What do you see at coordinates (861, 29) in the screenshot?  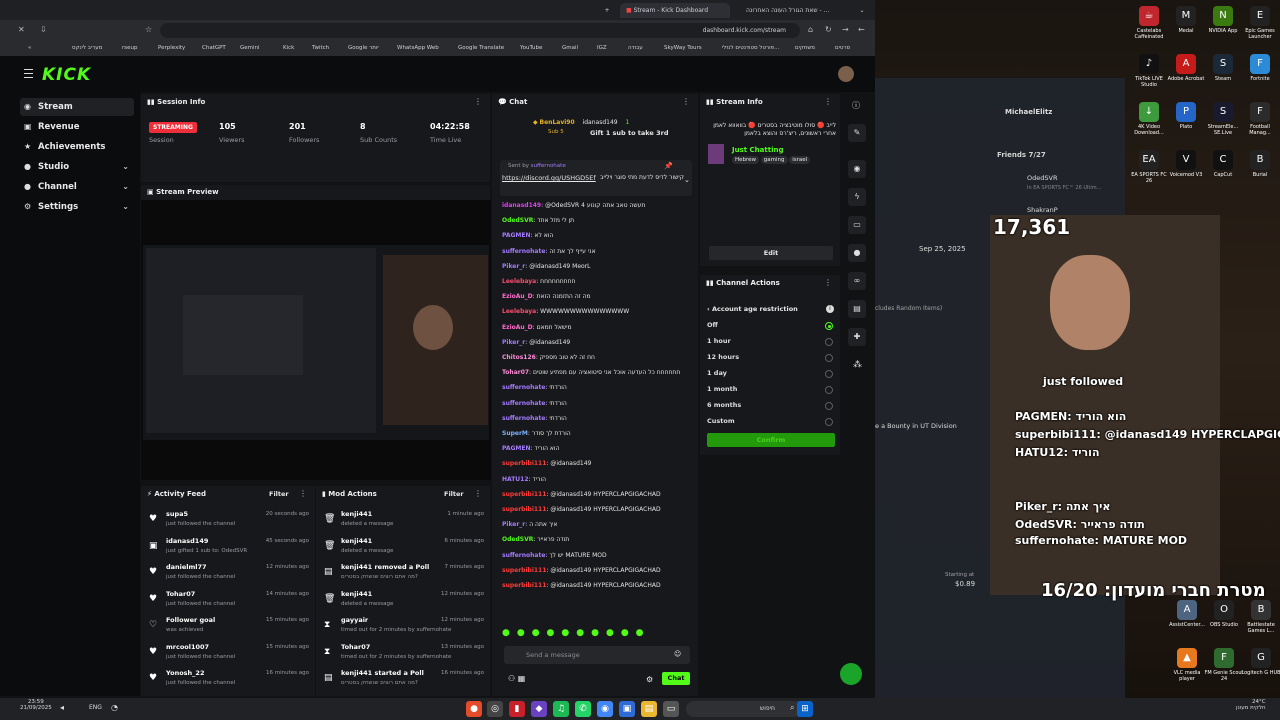 I see `back-arrow-icon: ←` at bounding box center [861, 29].